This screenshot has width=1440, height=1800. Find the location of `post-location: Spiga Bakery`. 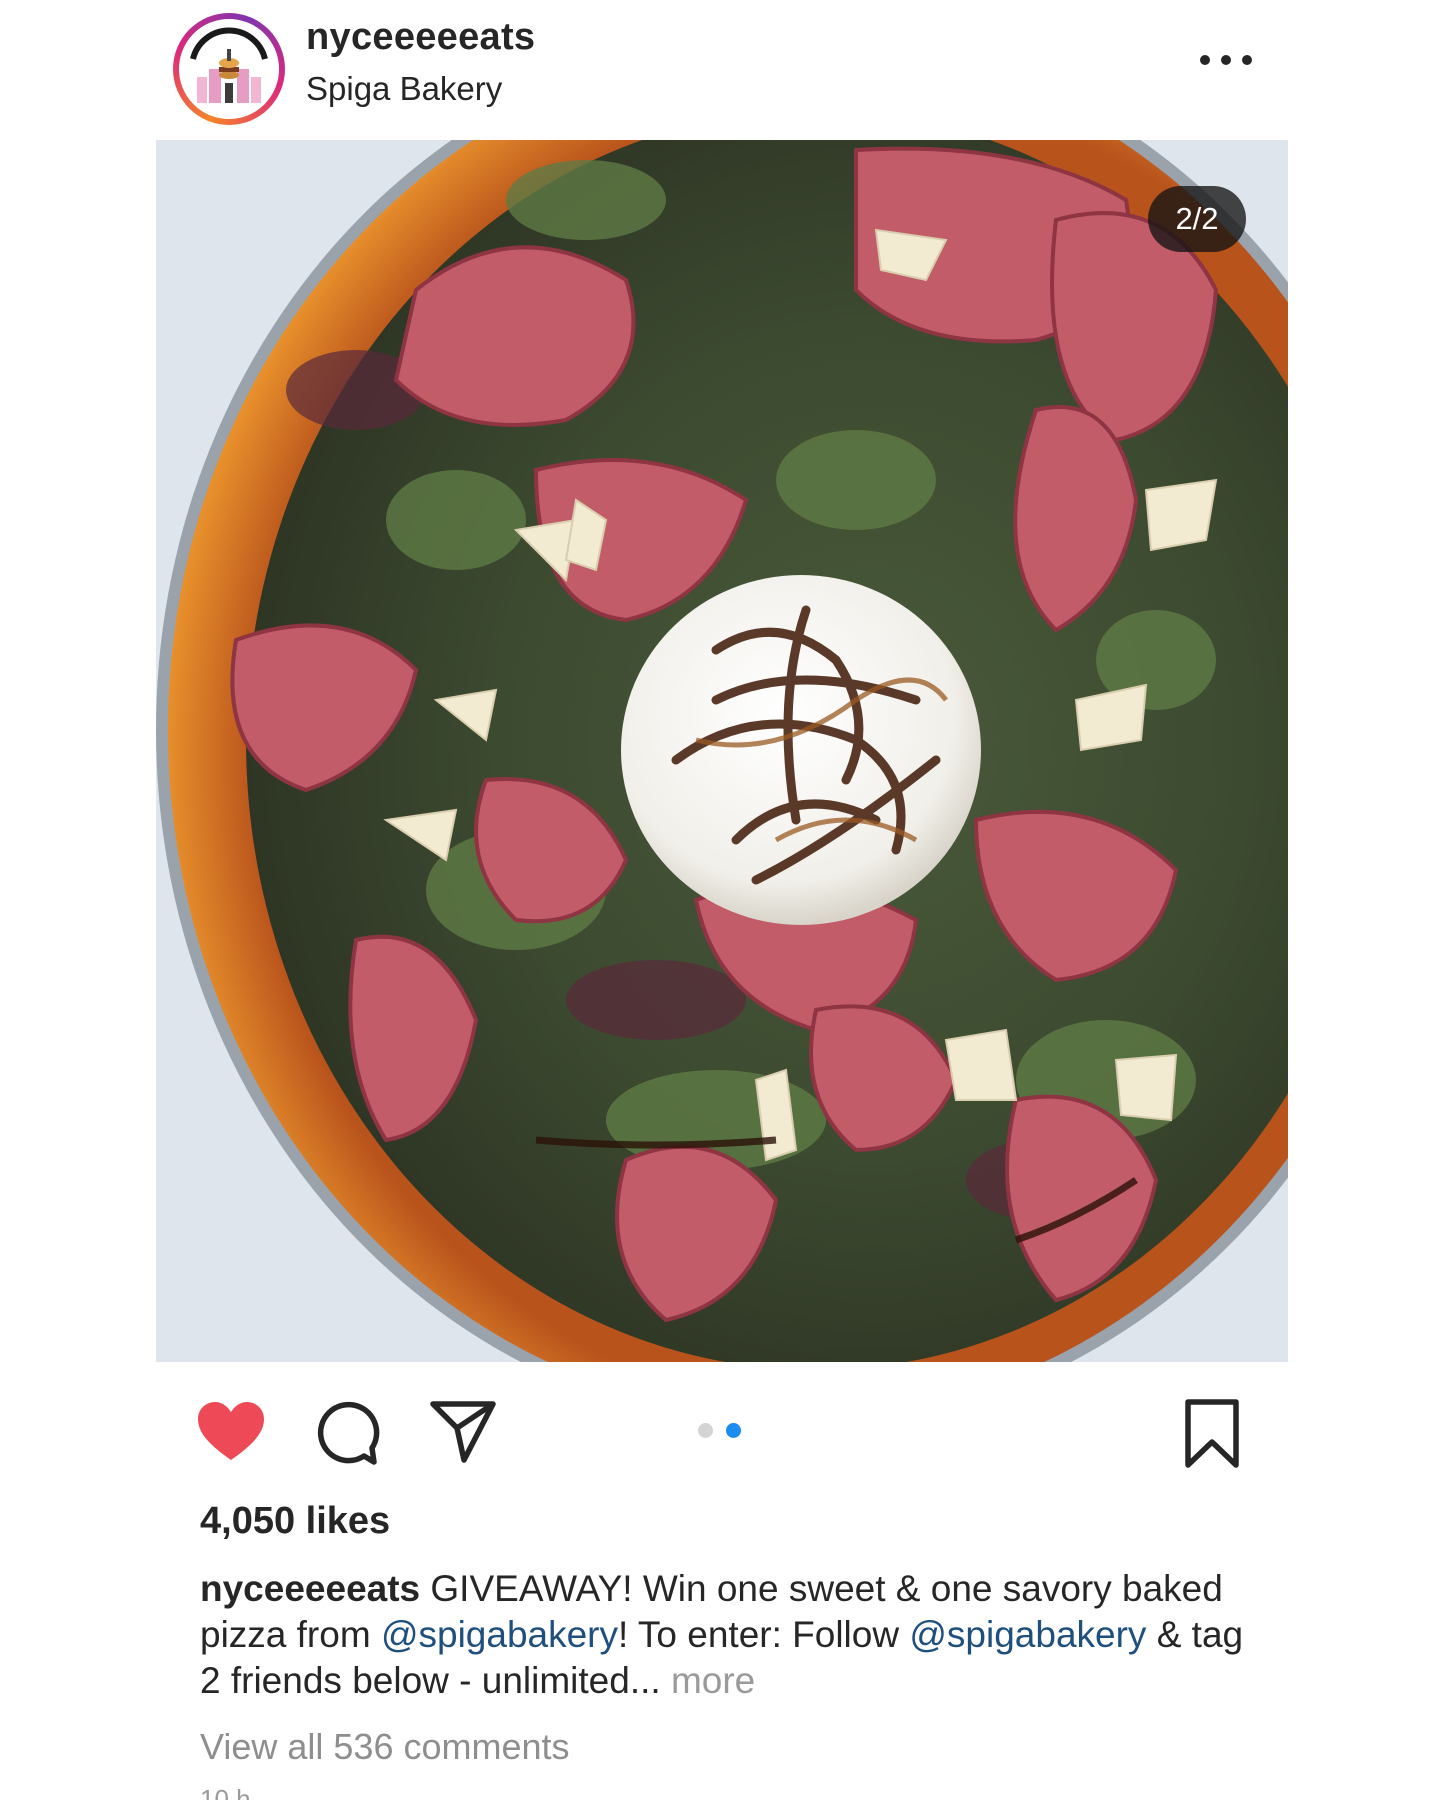

post-location: Spiga Bakery is located at coordinates (404, 89).